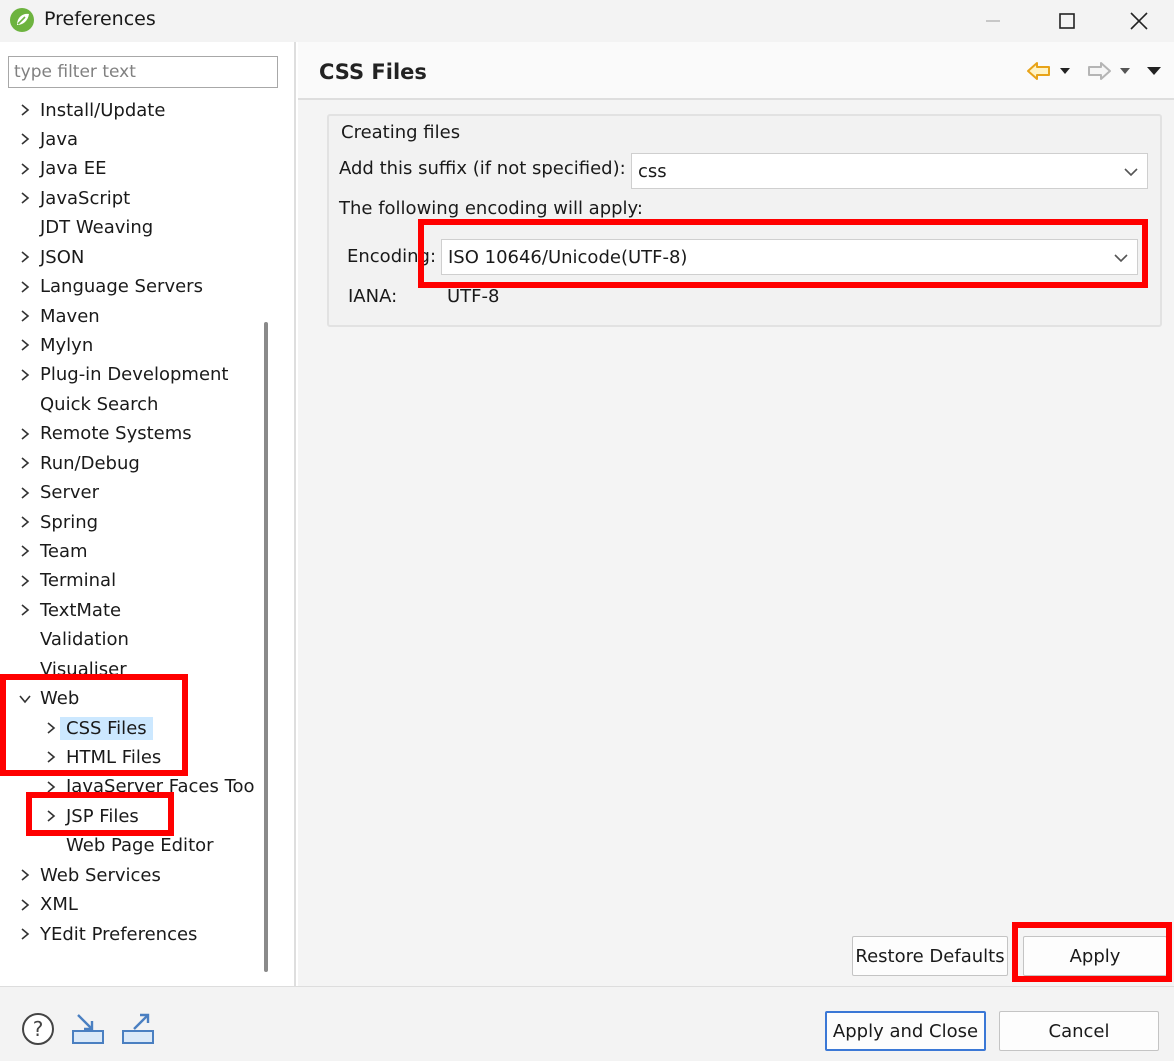 Image resolution: width=1174 pixels, height=1061 pixels. I want to click on help-icon: ?, so click(38, 1029).